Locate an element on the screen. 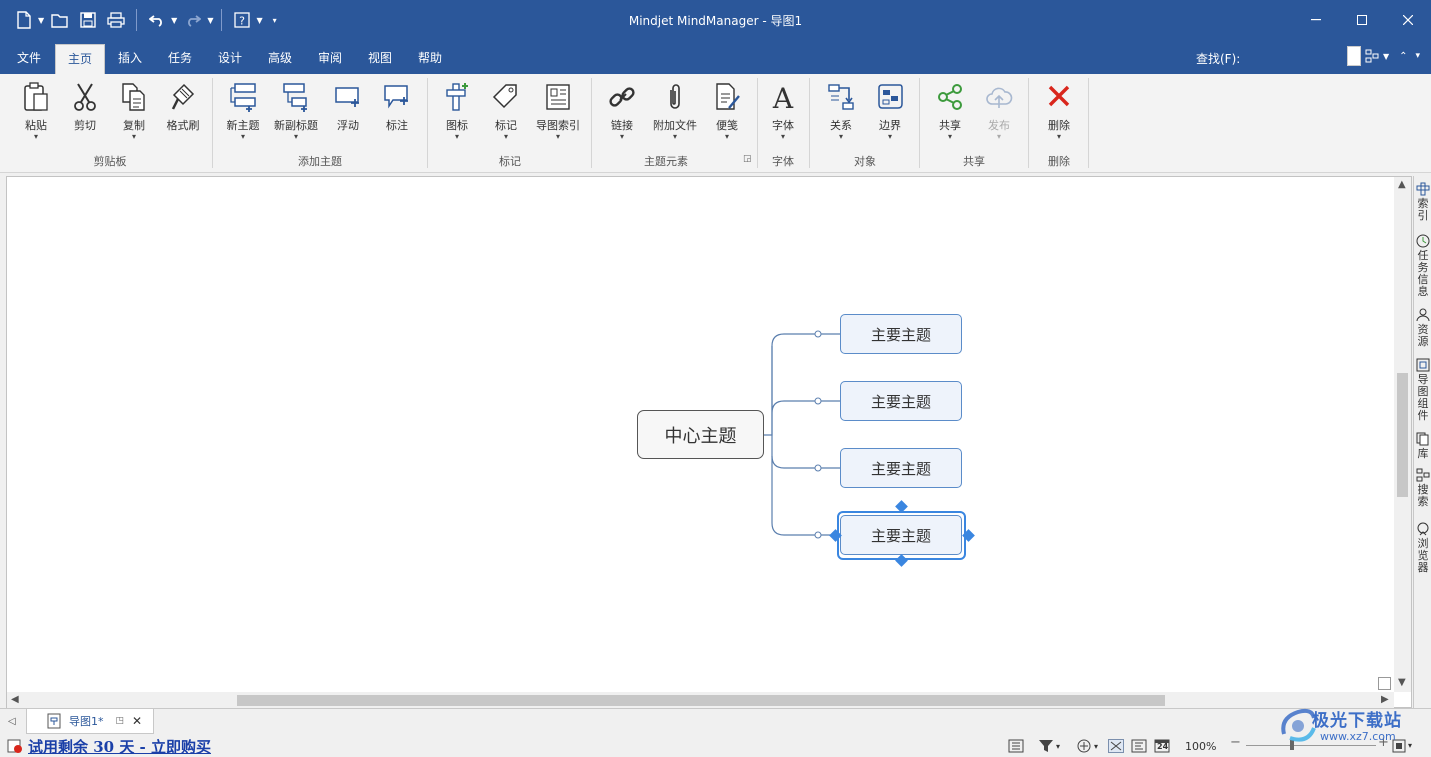  side-tab-search-label: 搜索 is located at coordinates (1423, 495).